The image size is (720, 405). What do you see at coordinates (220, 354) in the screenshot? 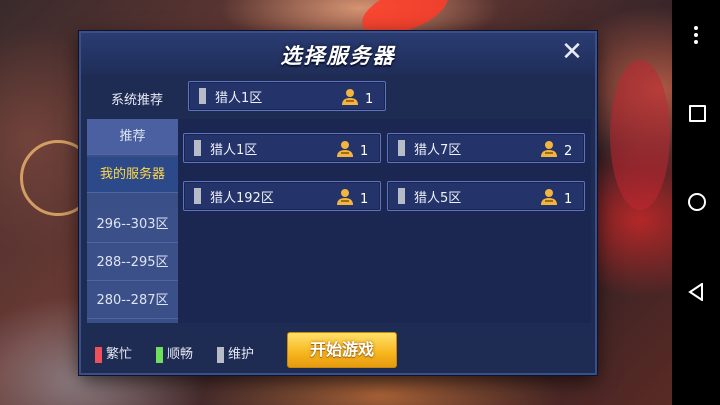
I see `legend-swatch-maintenance` at bounding box center [220, 354].